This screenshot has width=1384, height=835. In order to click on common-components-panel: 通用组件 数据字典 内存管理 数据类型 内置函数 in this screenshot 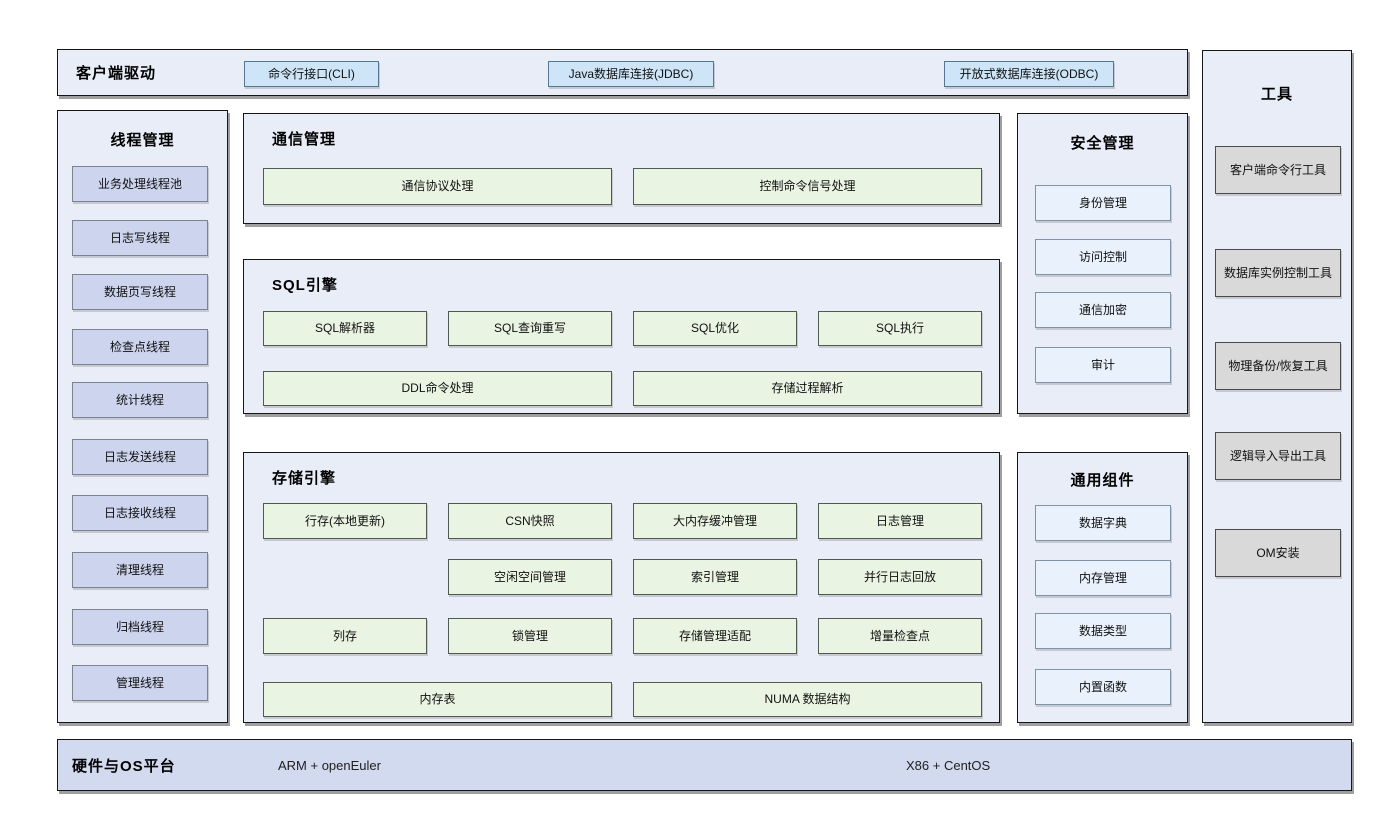, I will do `click(1102, 587)`.